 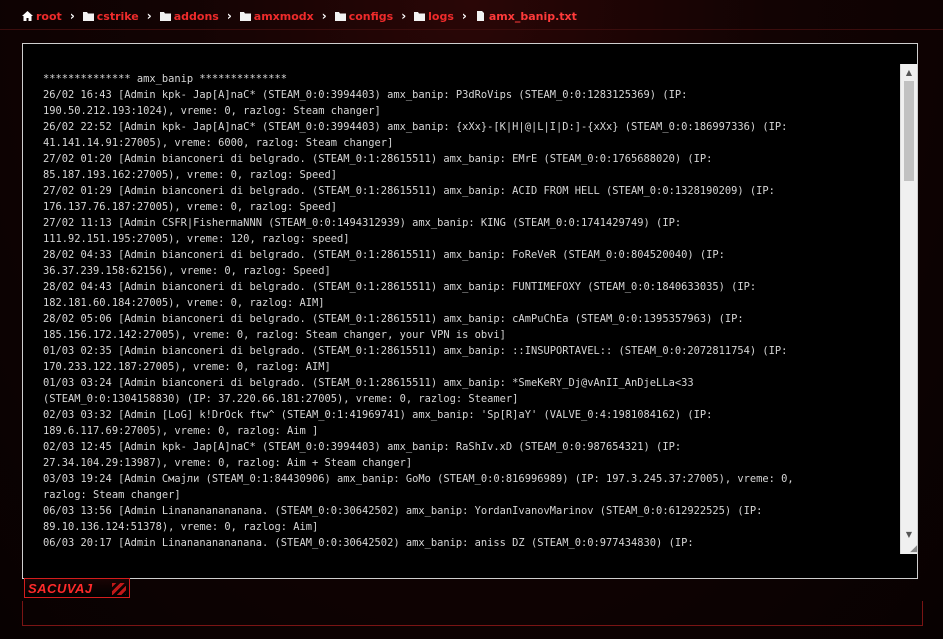 What do you see at coordinates (908, 548) in the screenshot?
I see `resize-grip-icon: ◢` at bounding box center [908, 548].